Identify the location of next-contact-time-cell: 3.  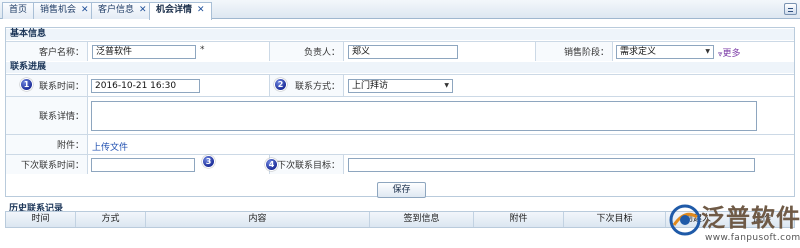
(179, 164).